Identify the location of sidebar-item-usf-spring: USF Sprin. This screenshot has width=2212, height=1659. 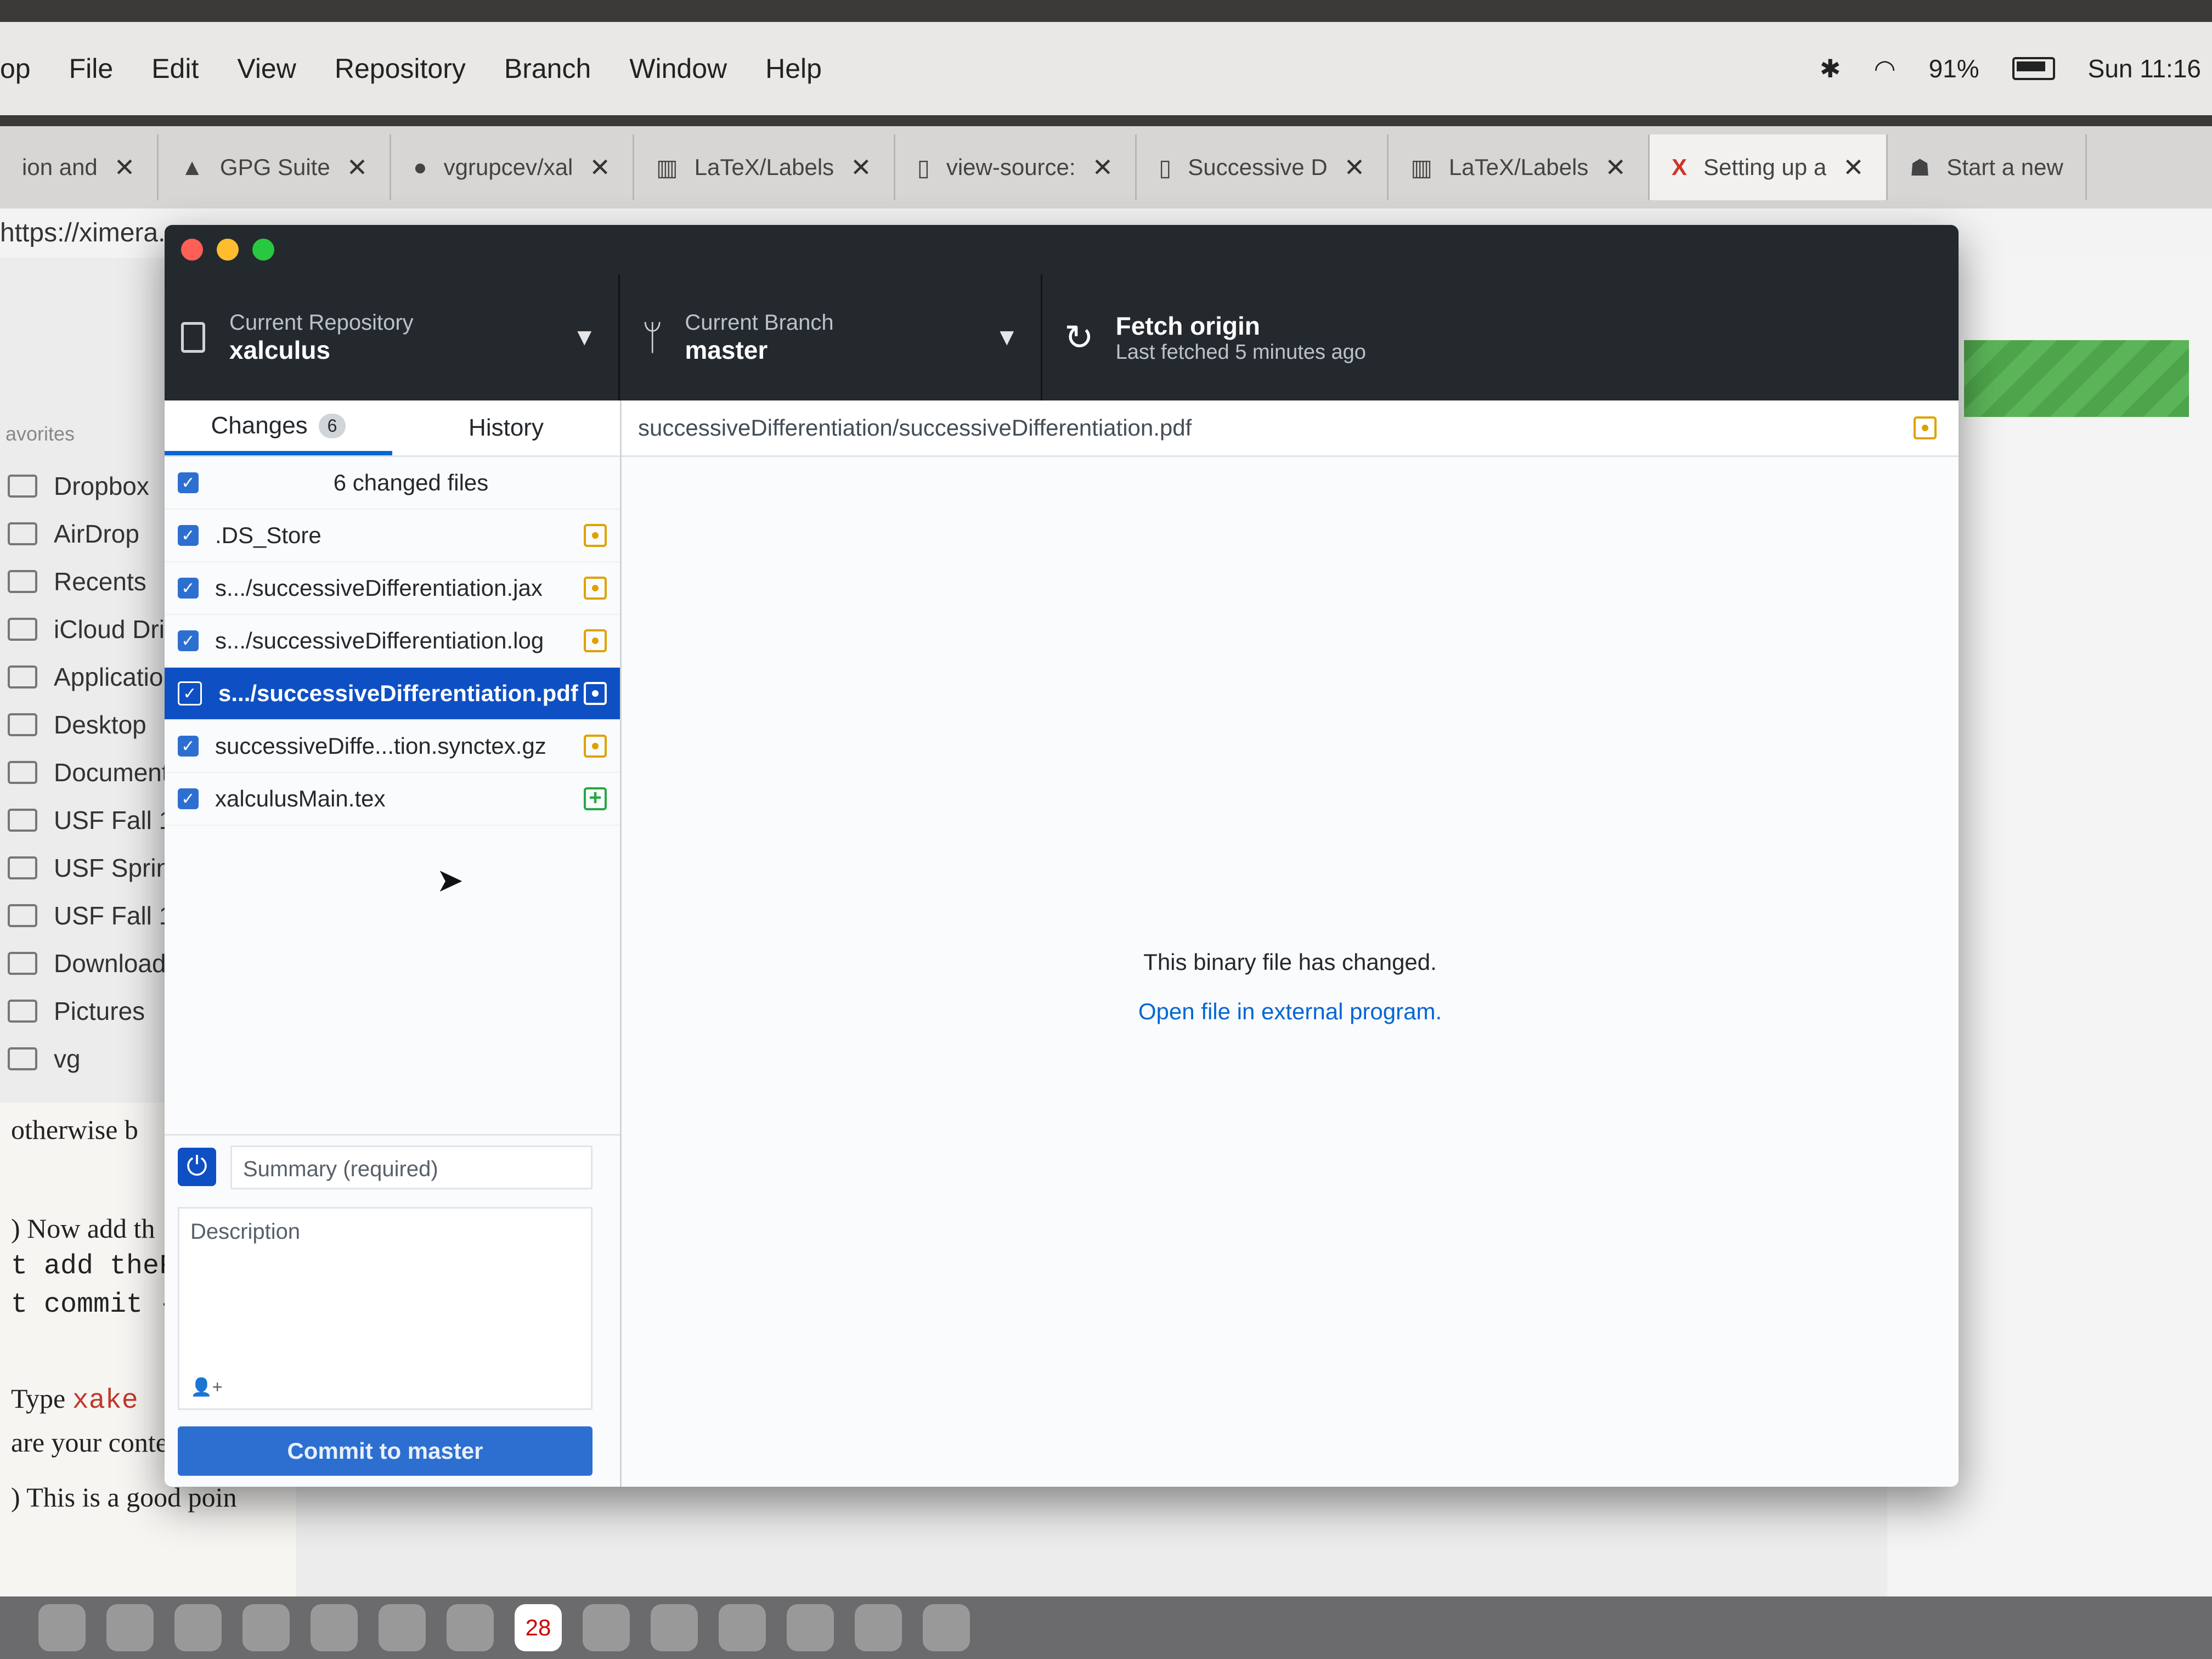
(90, 868).